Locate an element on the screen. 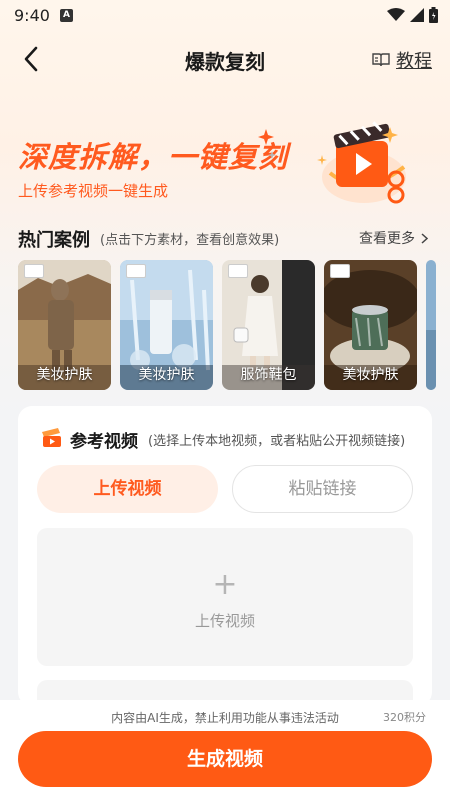 The width and height of the screenshot is (450, 800). status-time: 9:40 is located at coordinates (32, 15).